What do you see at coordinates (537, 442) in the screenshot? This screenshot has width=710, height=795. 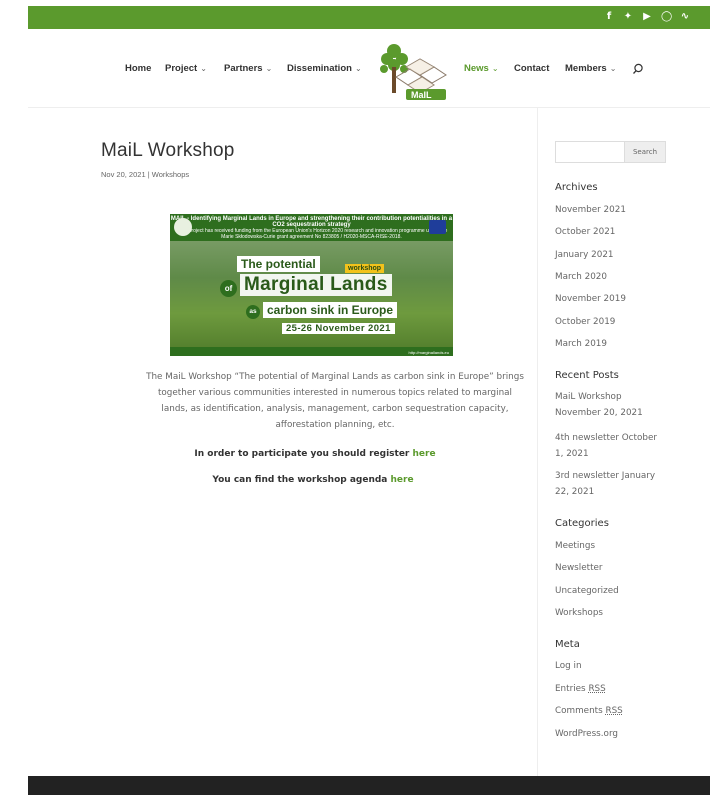 I see `sidebar-divider` at bounding box center [537, 442].